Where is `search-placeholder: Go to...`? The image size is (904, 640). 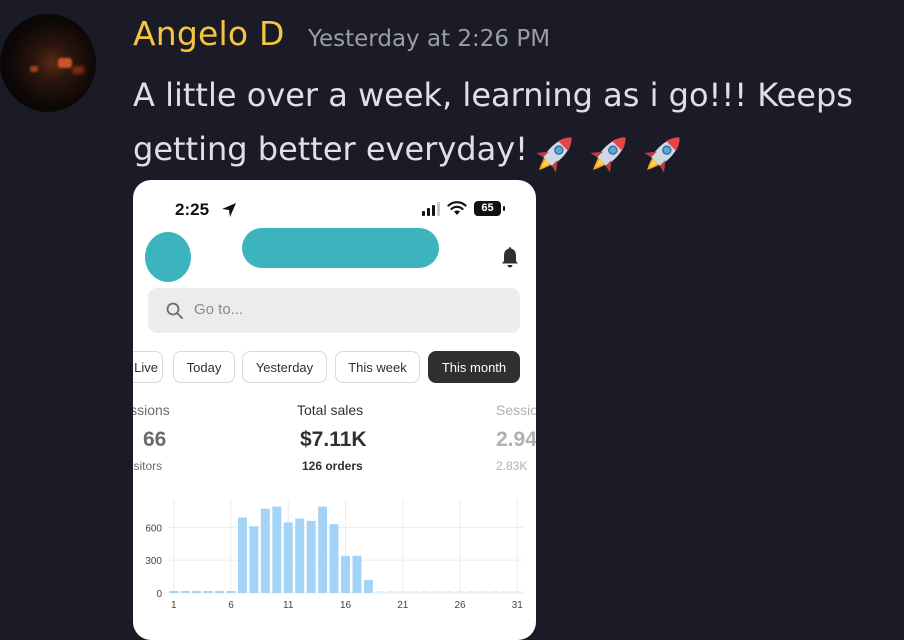 search-placeholder: Go to... is located at coordinates (219, 309).